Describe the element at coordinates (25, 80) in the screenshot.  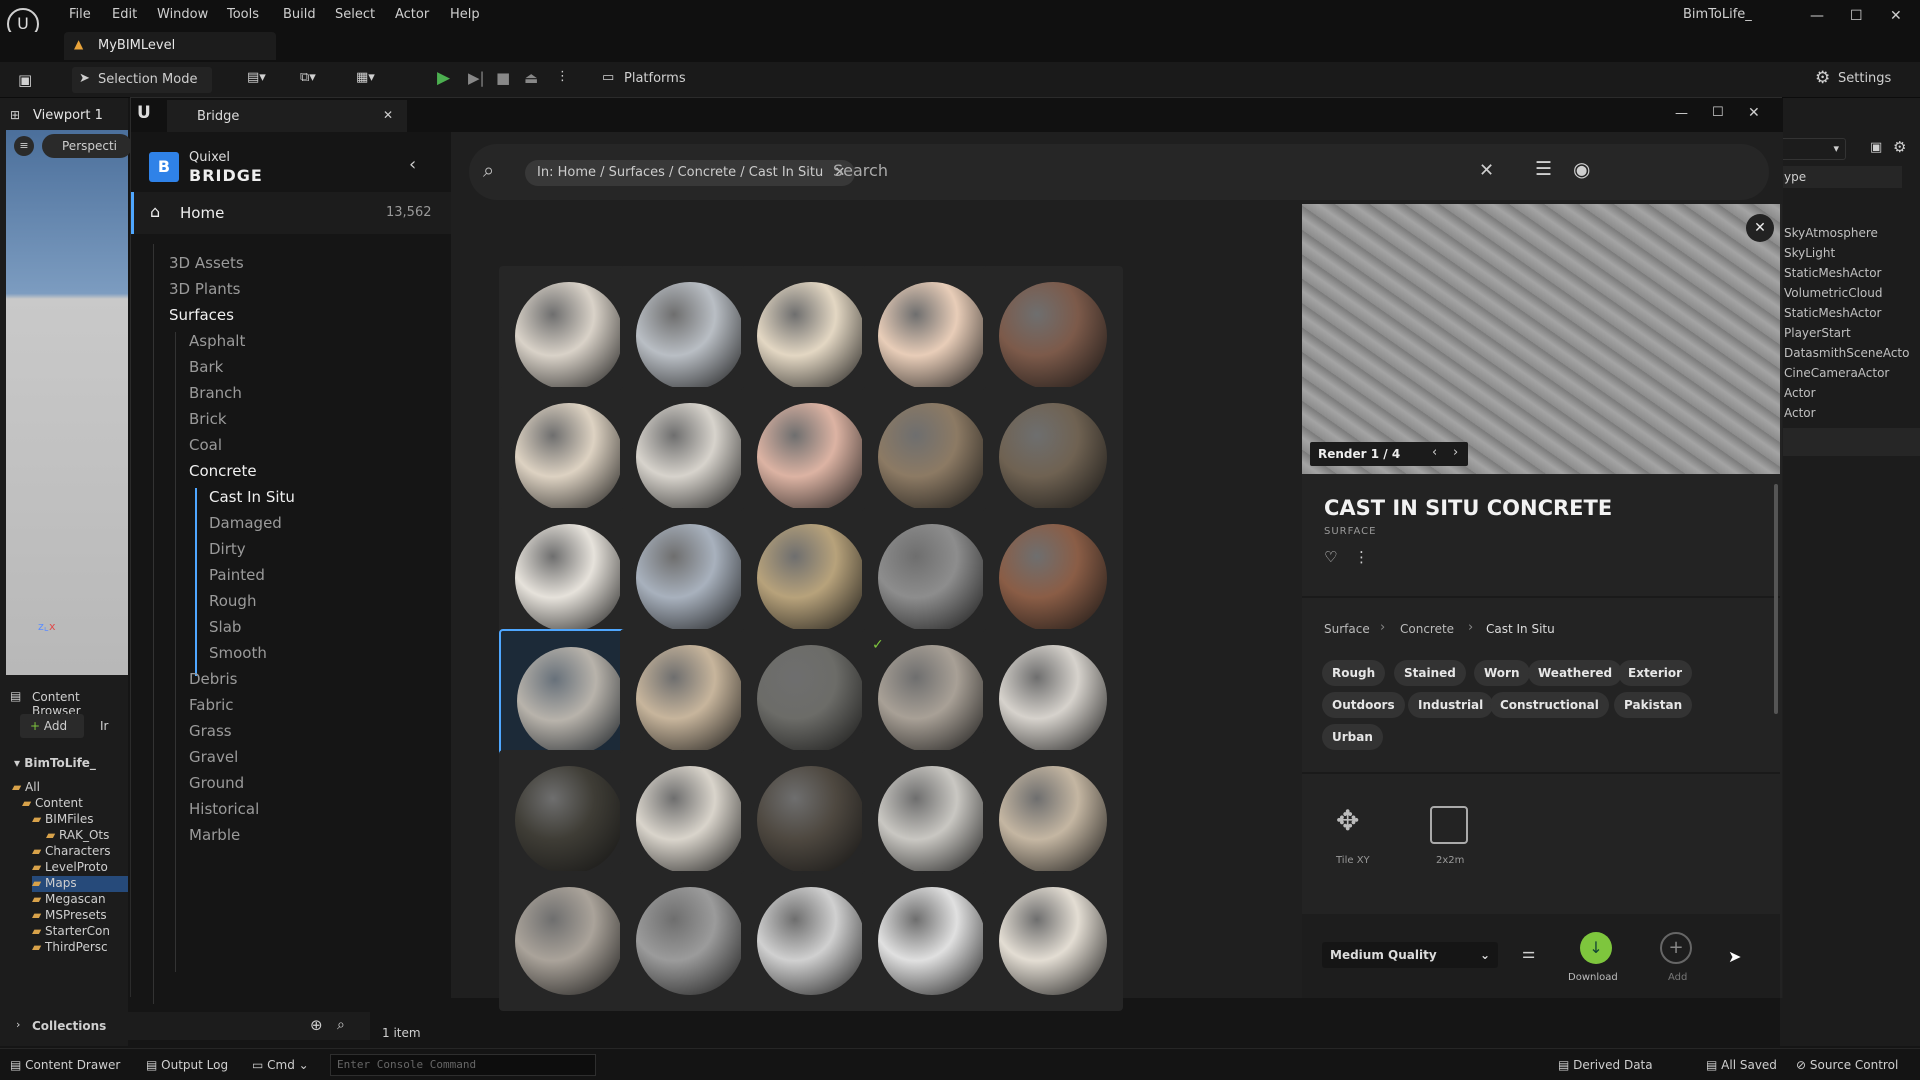
I see `save-icon: ▣` at that location.